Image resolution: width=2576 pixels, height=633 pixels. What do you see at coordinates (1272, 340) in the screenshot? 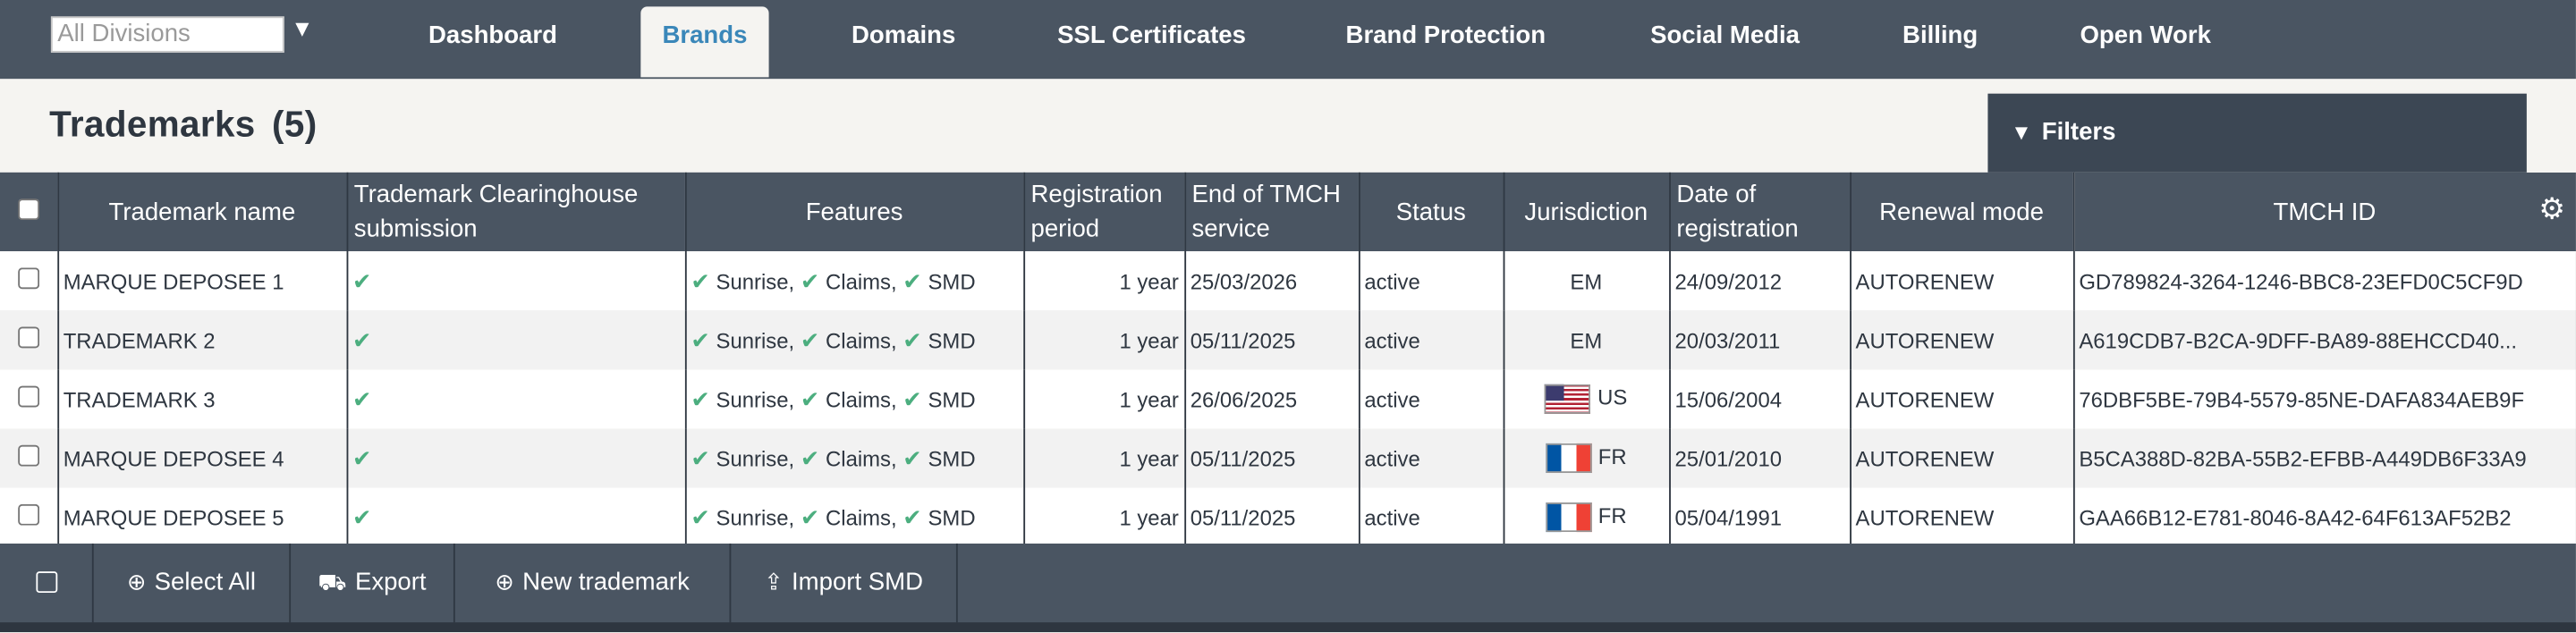
I see `end-tmch-cell: 05/11/2025` at bounding box center [1272, 340].